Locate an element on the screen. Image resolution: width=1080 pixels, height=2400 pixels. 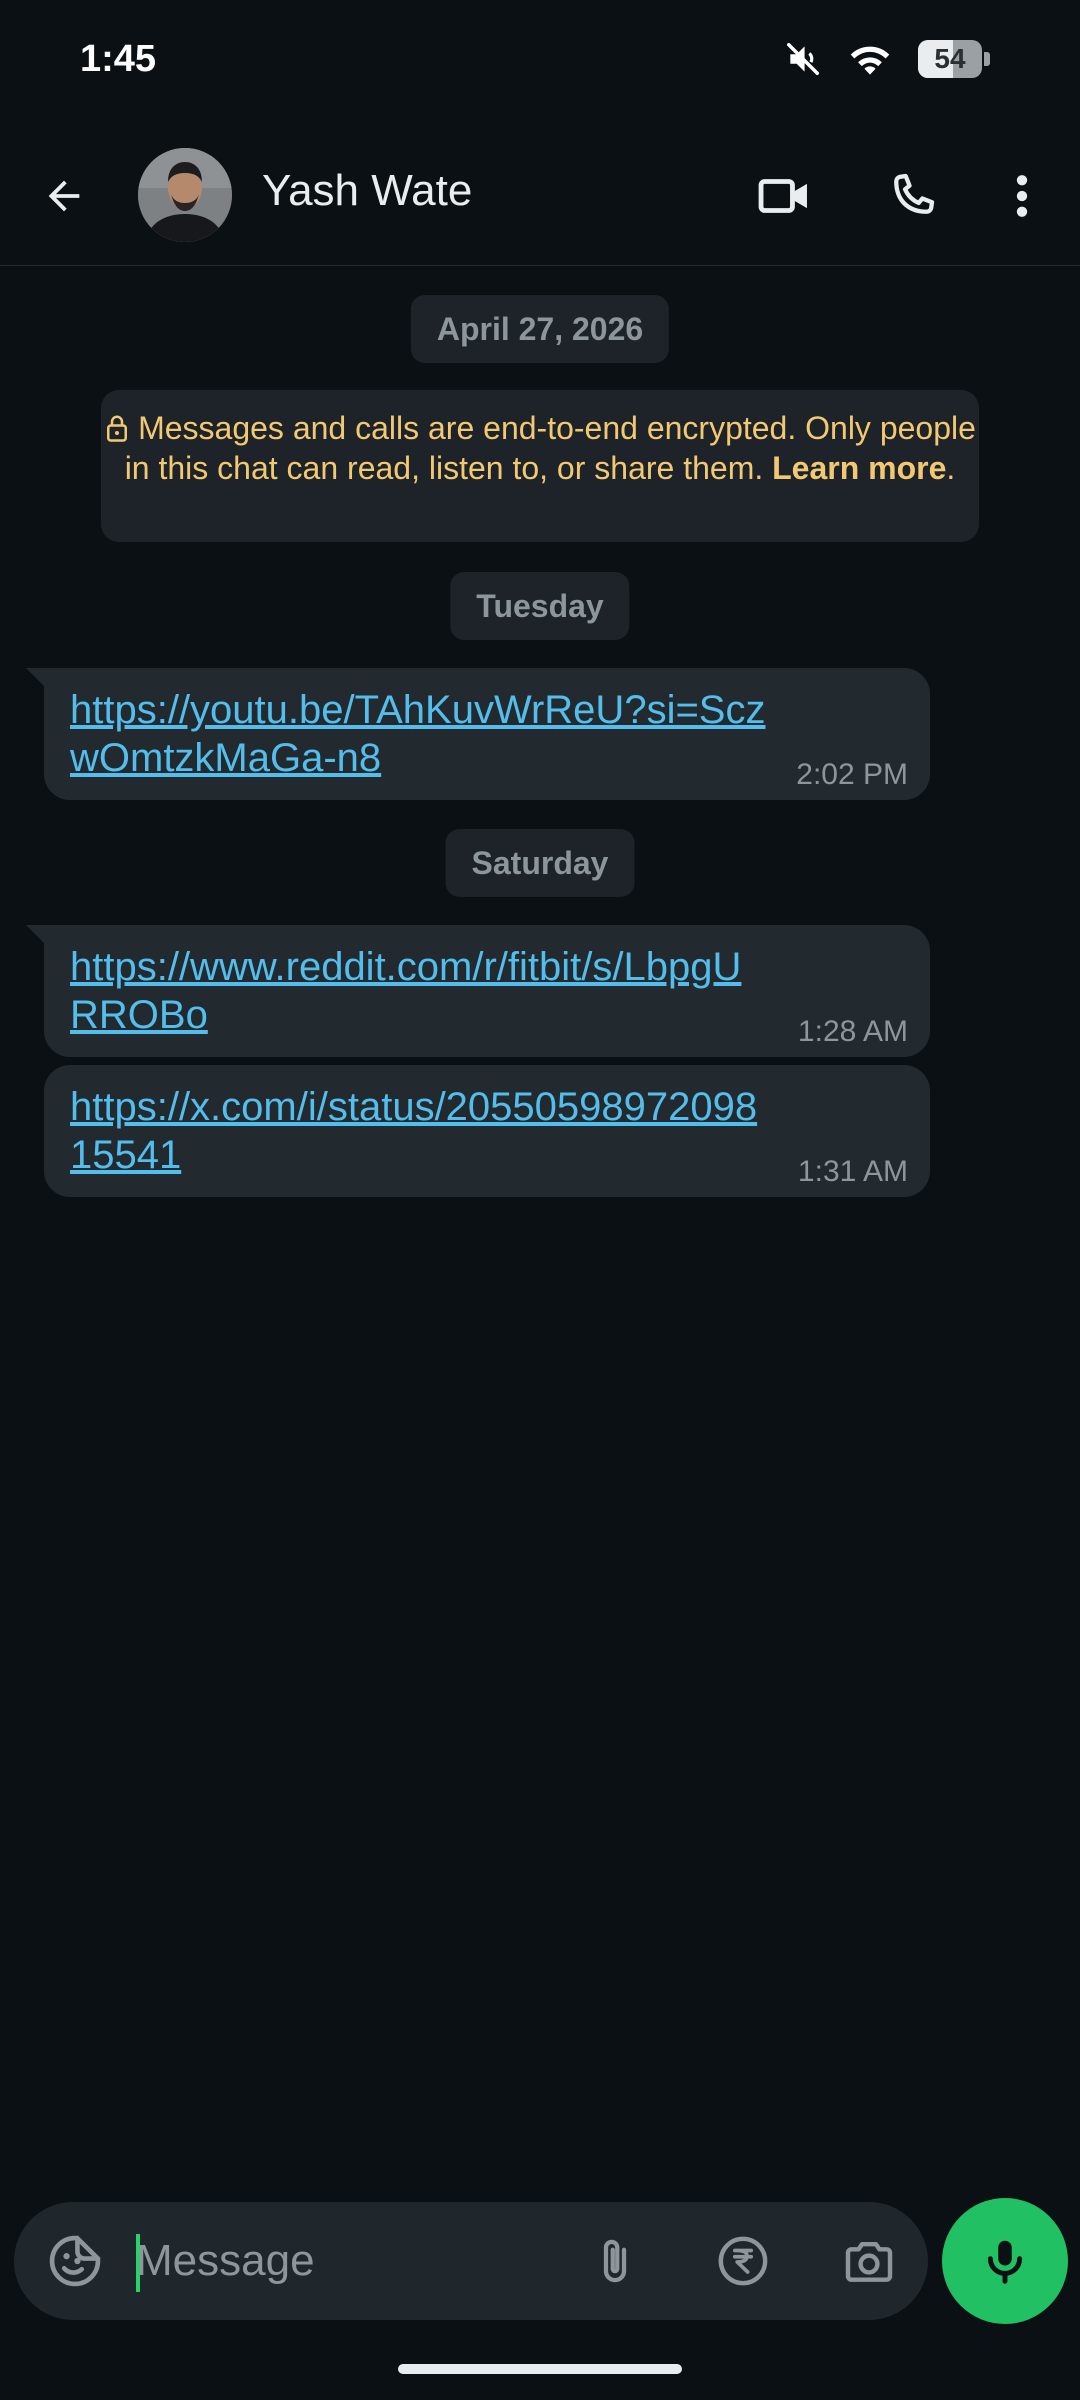
message-input is located at coordinates (351, 2261).